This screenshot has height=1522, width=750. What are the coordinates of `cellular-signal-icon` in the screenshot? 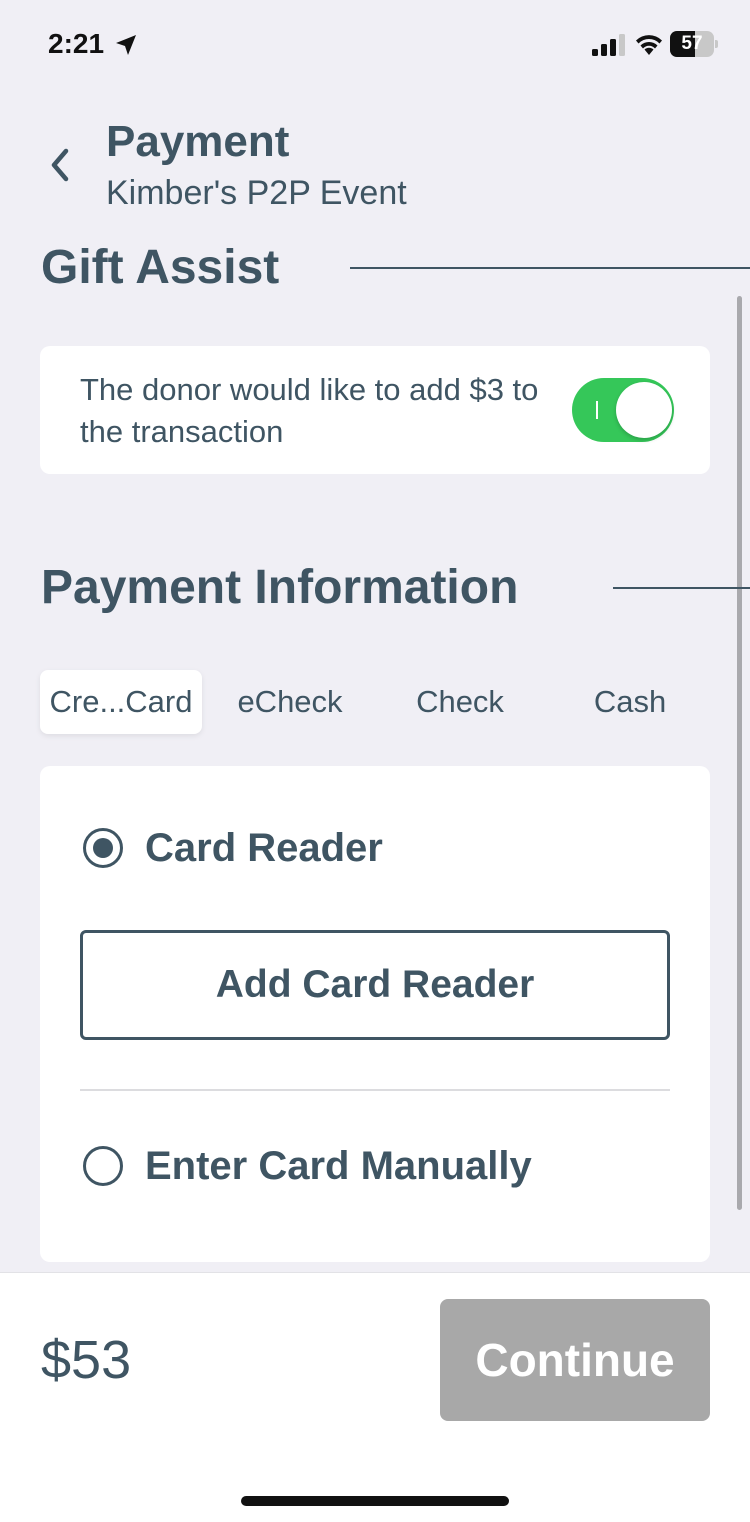 It's located at (608, 45).